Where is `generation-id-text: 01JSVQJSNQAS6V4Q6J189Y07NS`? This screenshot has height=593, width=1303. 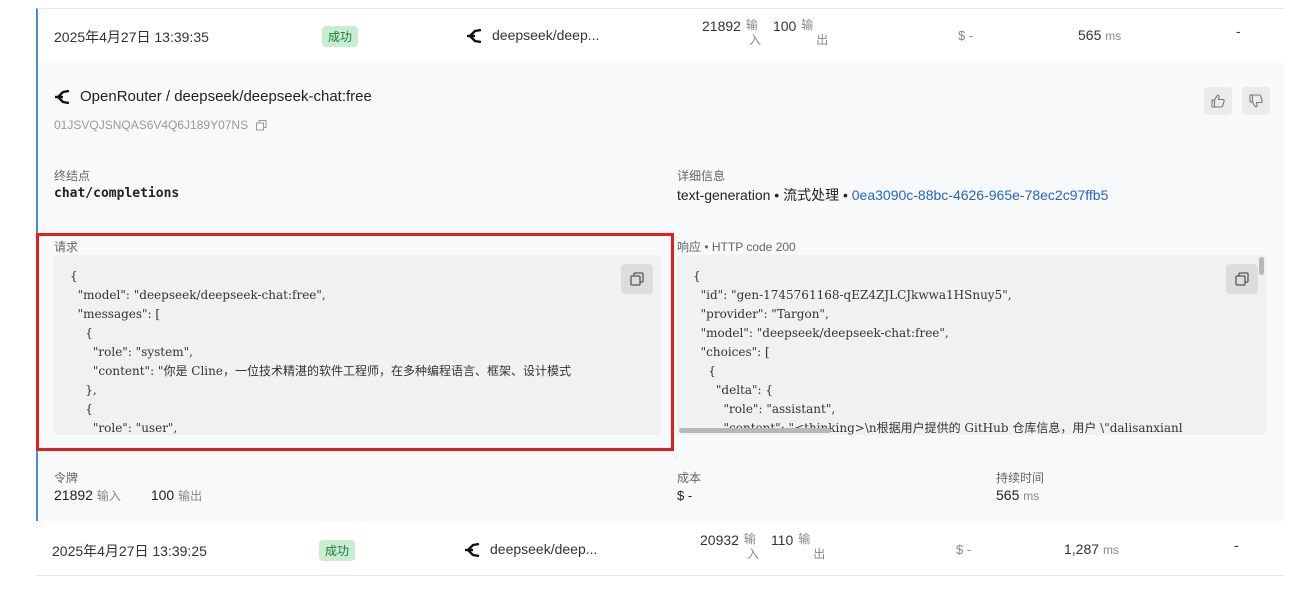 generation-id-text: 01JSVQJSNQAS6V4Q6J189Y07NS is located at coordinates (151, 125).